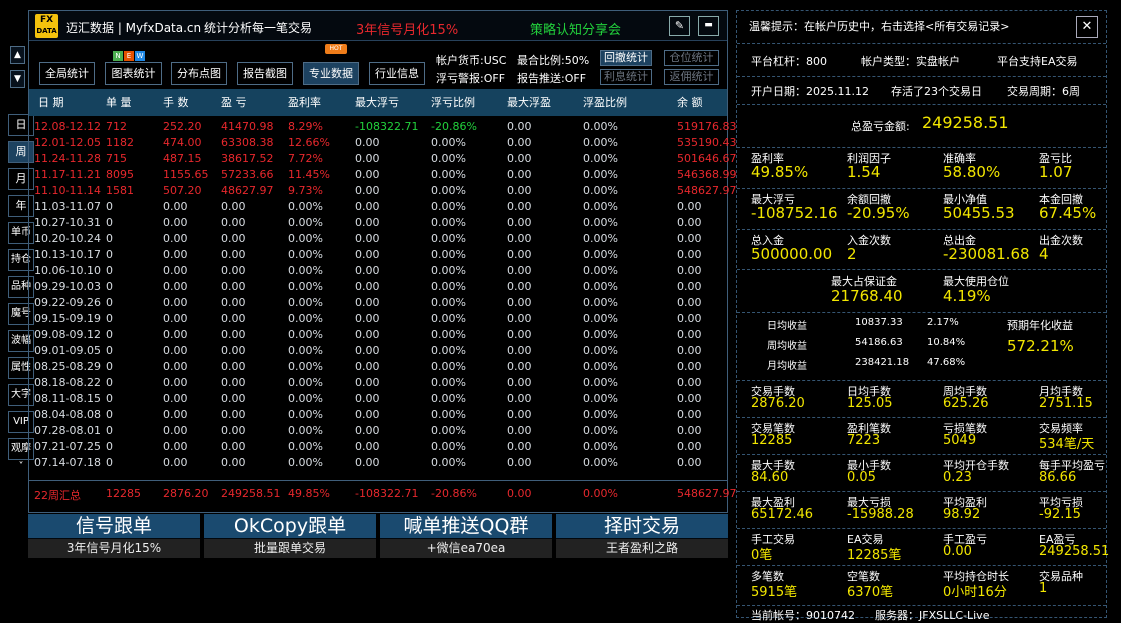  Describe the element at coordinates (17, 55) in the screenshot. I see `scroll-up-icon: ▲` at that location.